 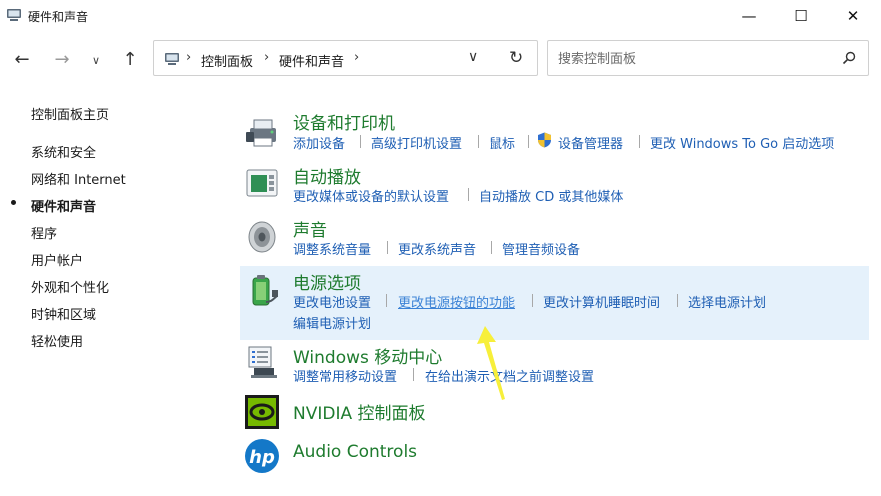 What do you see at coordinates (62, 59) in the screenshot?
I see `forward-button: →` at bounding box center [62, 59].